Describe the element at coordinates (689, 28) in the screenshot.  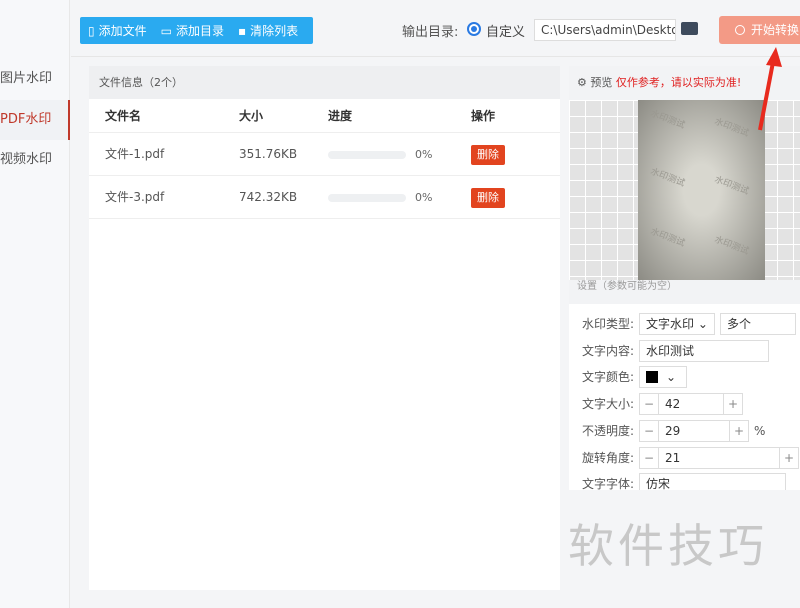
I see `browse-folder-icon` at that location.